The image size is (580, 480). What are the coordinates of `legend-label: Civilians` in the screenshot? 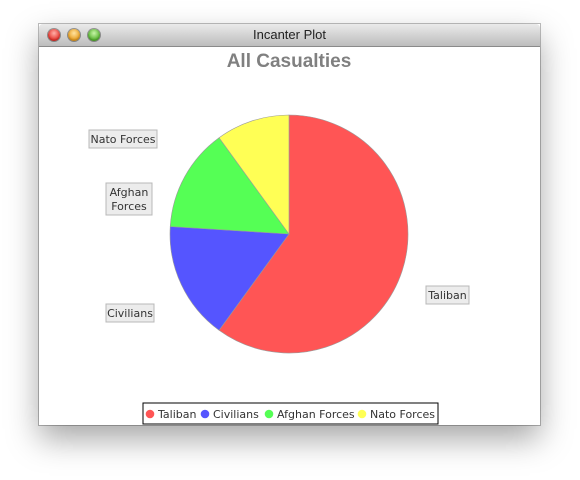 It's located at (236, 414).